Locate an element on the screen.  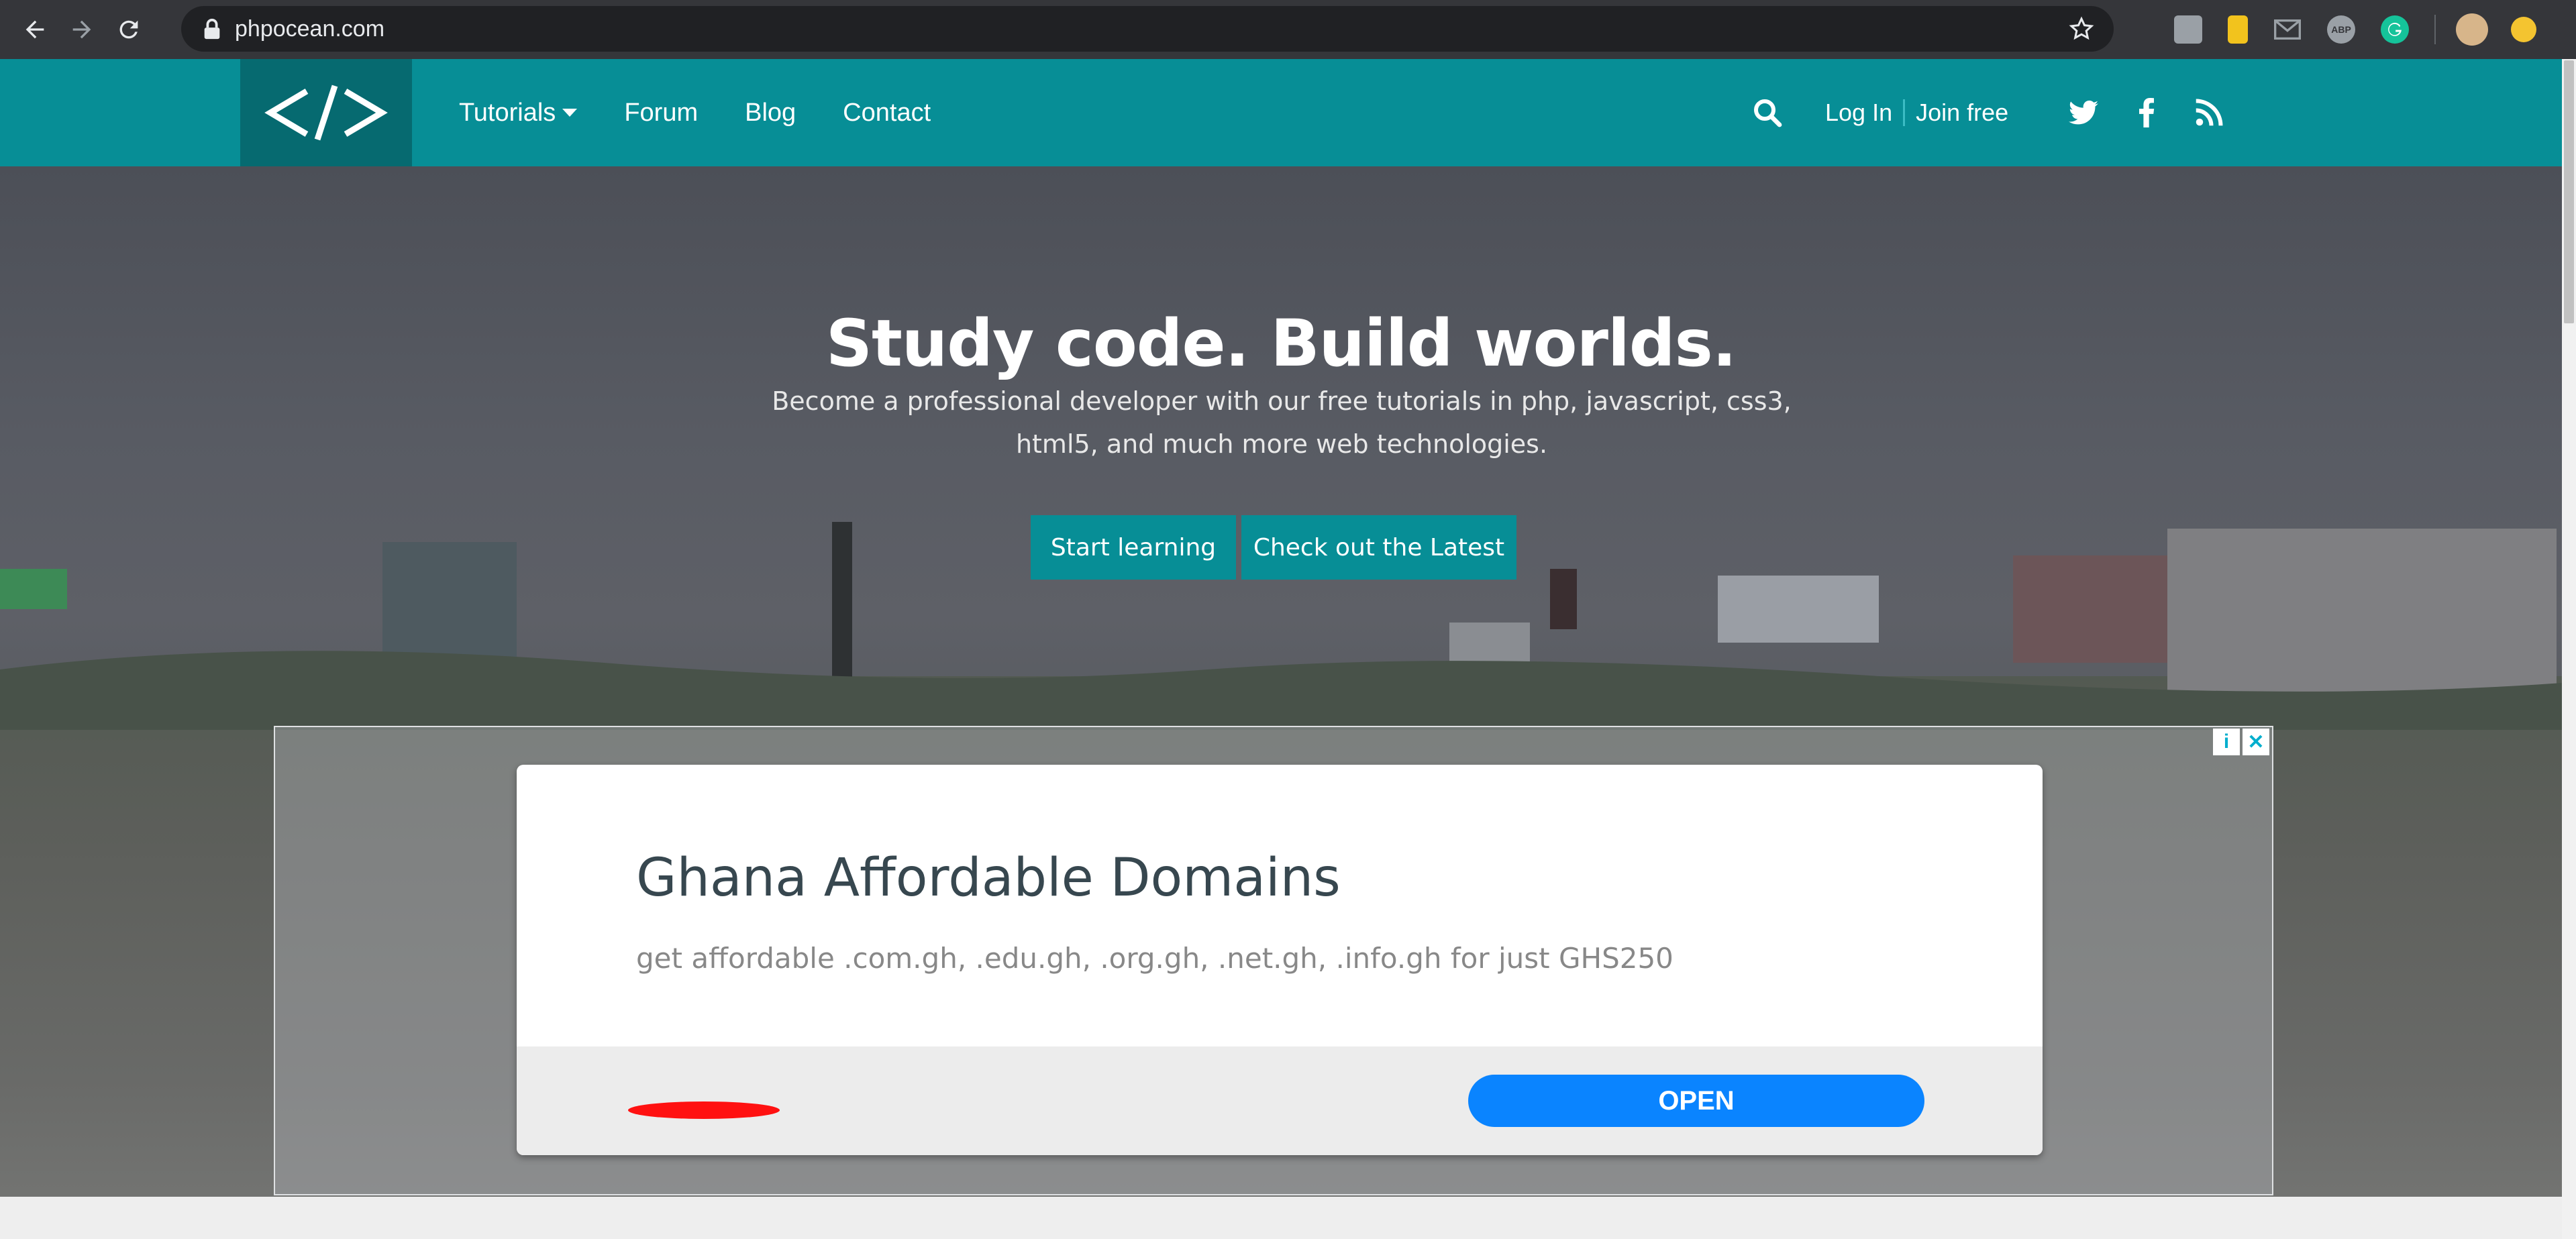
code-logo-icon is located at coordinates (326, 113).